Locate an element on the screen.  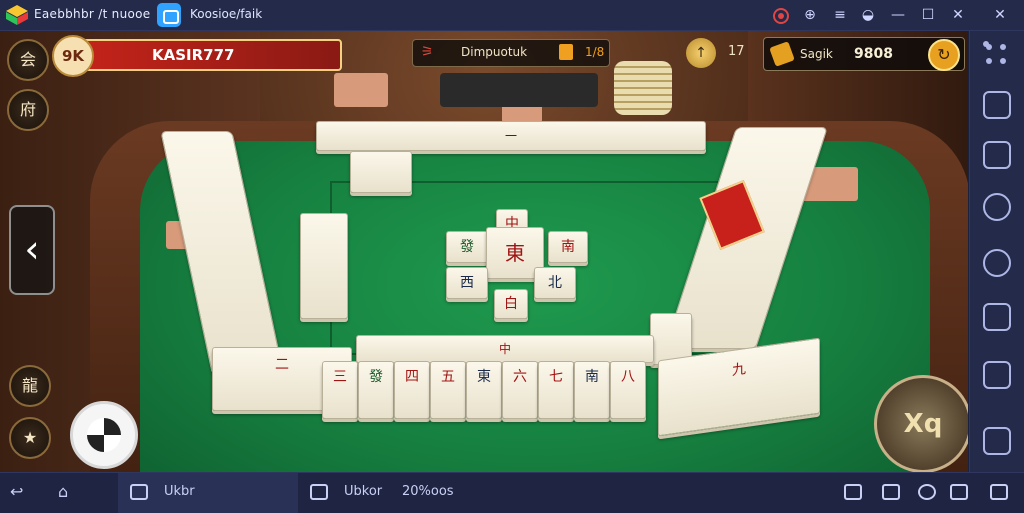
hand-tile: 五 is located at coordinates (448, 390).